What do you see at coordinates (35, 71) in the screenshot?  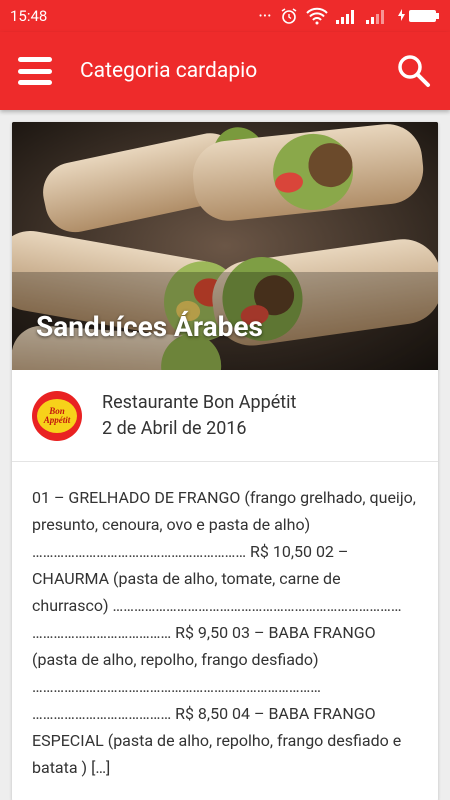 I see `menu-icon` at bounding box center [35, 71].